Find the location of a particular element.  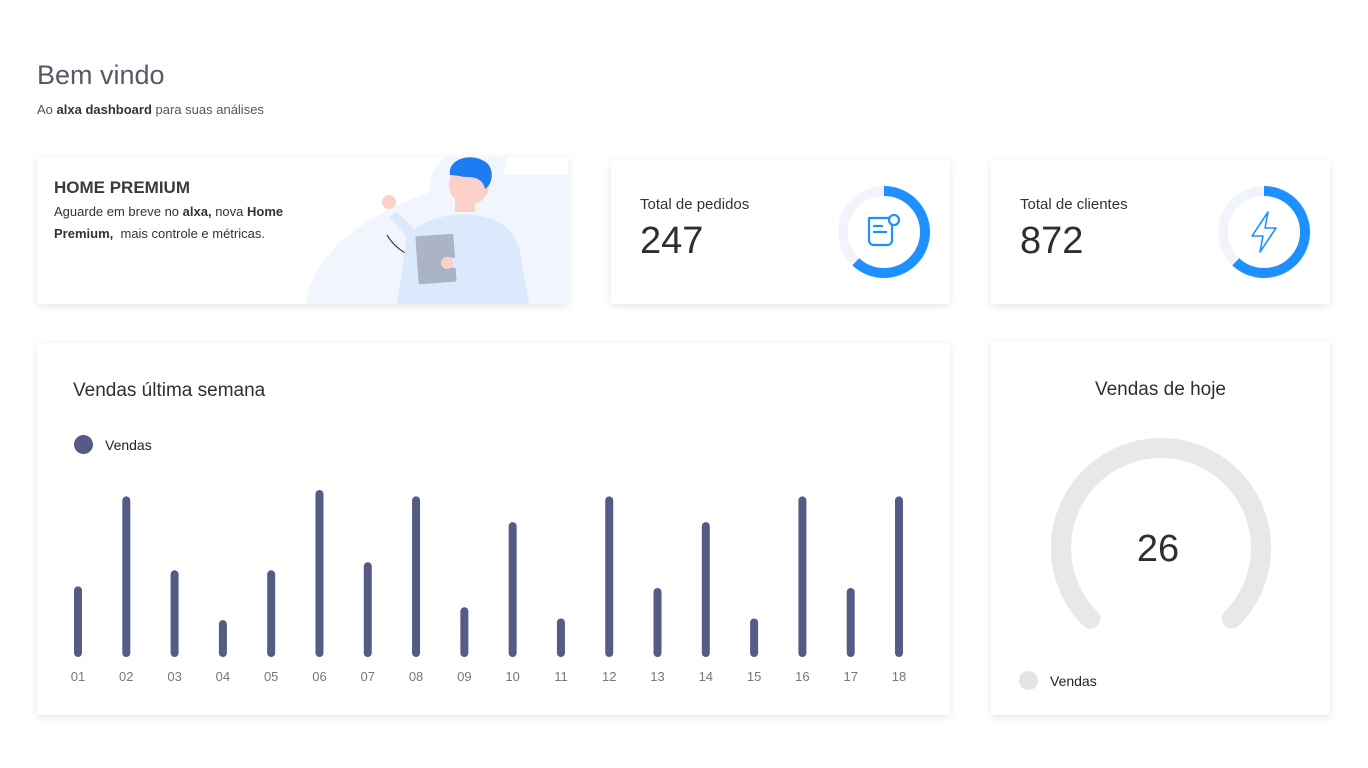

tick-label-15: 15 is located at coordinates (754, 676).